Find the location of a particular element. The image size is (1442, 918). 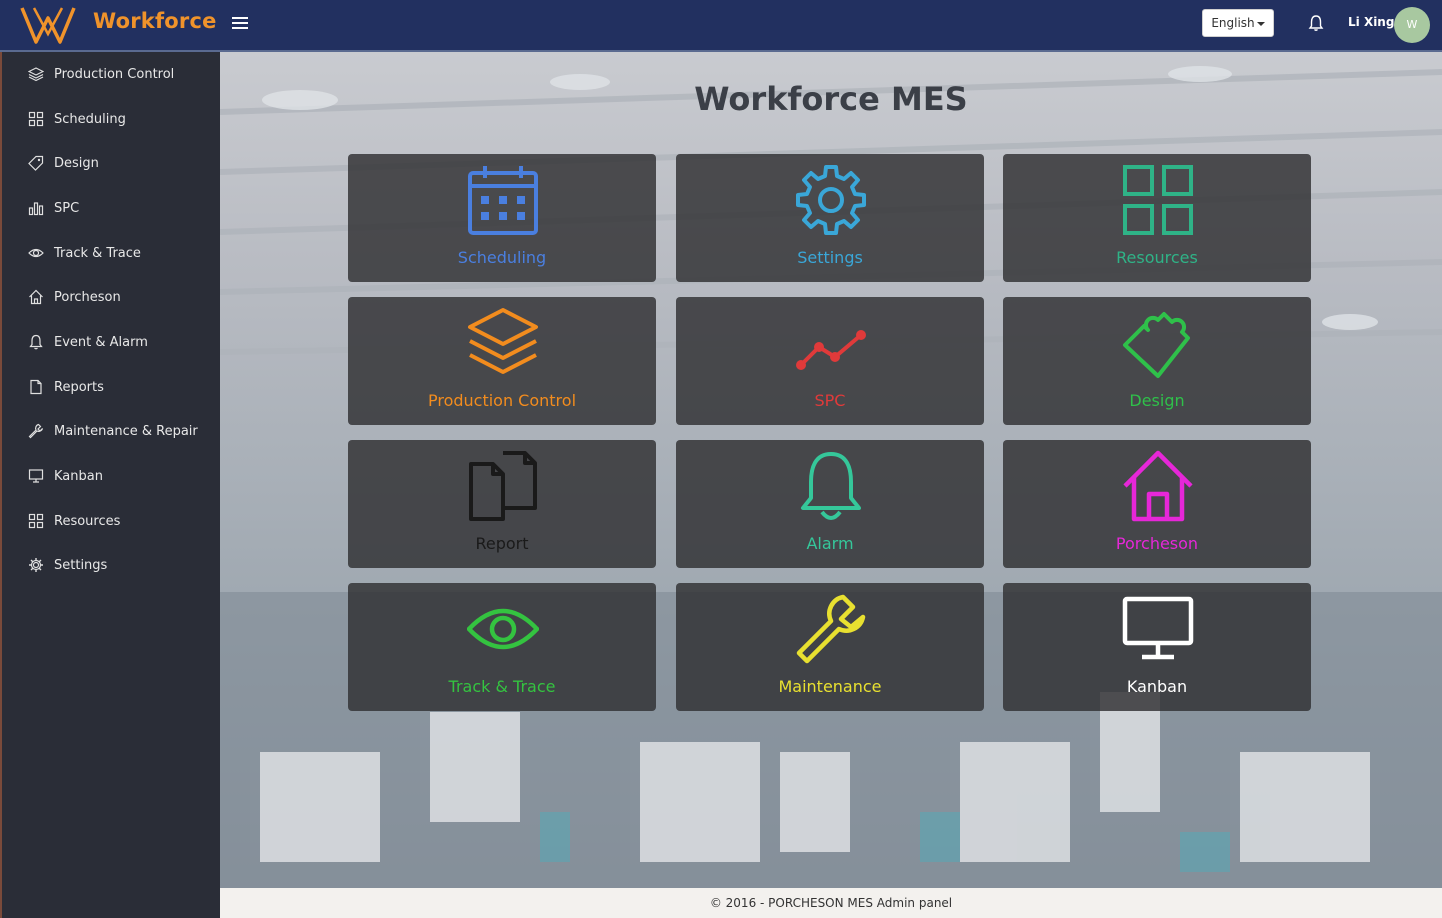

tile-report: Report is located at coordinates (502, 504).